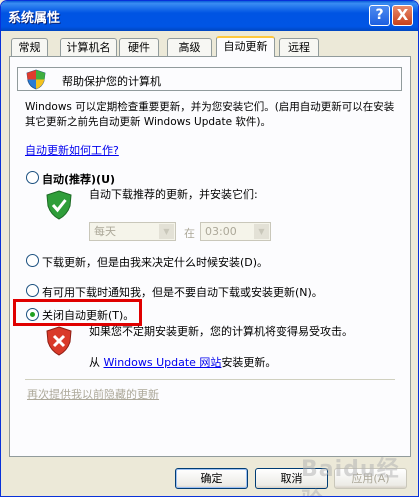 The width and height of the screenshot is (419, 497). I want to click on download-label: 下载更新，但是由我来决定什么时候安装(D)。, so click(155, 262).